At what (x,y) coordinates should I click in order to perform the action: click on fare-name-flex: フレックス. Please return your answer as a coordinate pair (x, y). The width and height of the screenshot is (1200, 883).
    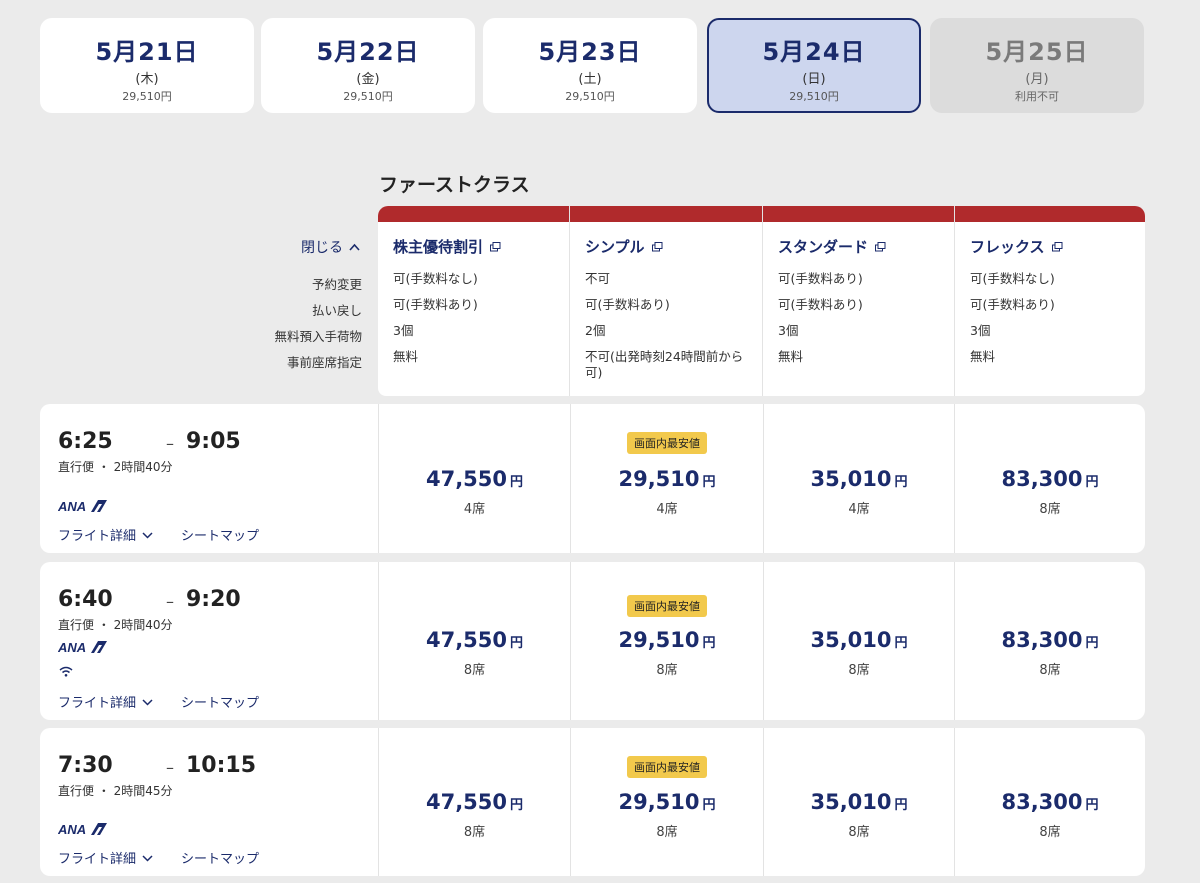
    Looking at the image, I should click on (1057, 246).